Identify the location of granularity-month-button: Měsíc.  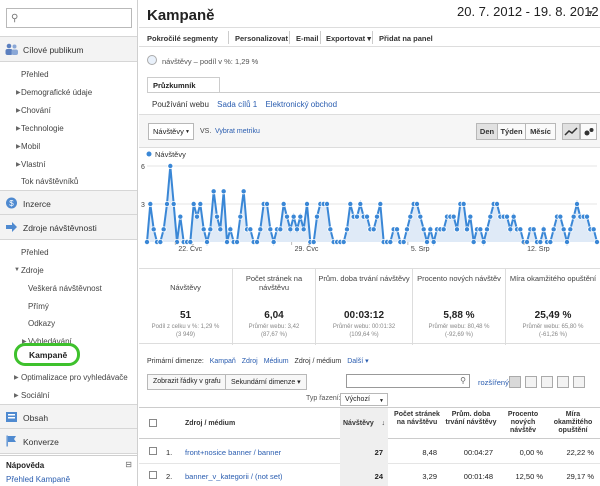
(540, 131).